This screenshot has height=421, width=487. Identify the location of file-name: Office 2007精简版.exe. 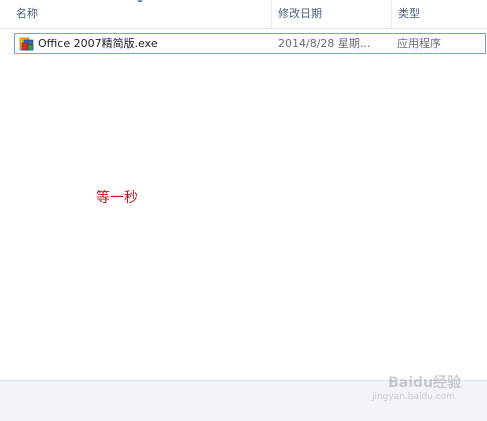
(98, 43).